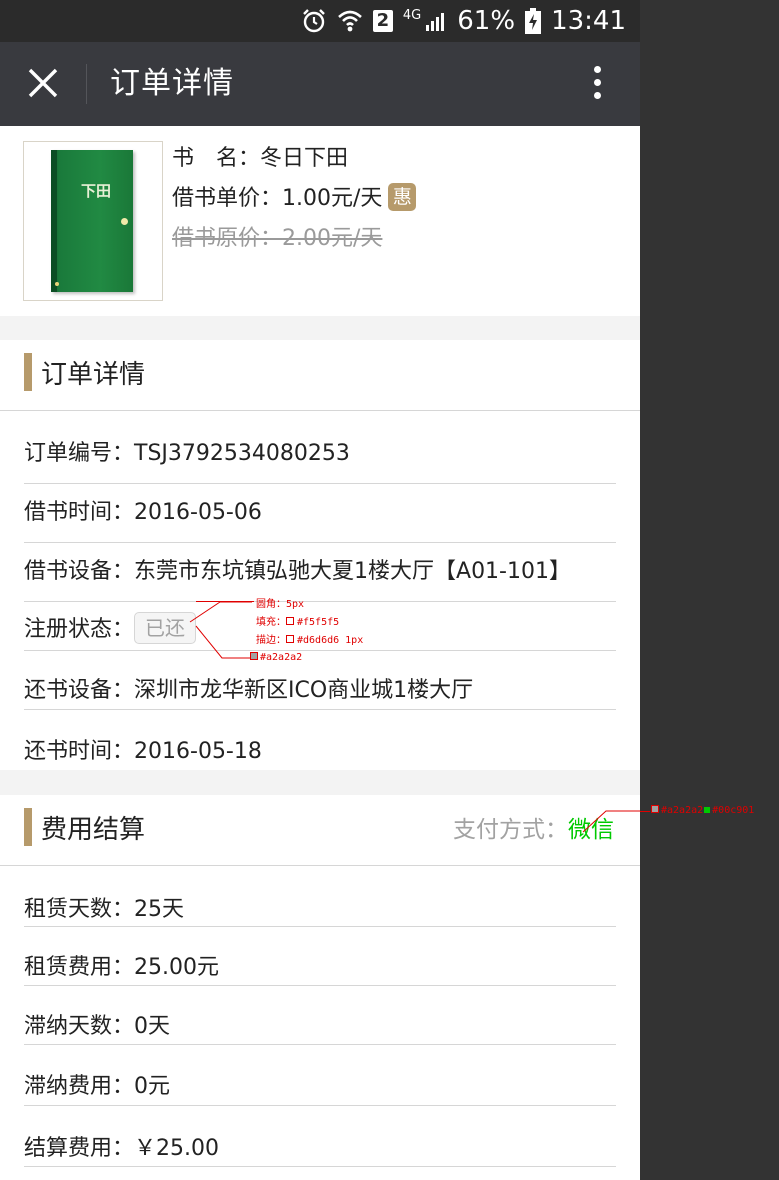 The image size is (779, 1180). What do you see at coordinates (298, 622) in the screenshot?
I see `annotation-fill: 填充： #f5f5f5` at bounding box center [298, 622].